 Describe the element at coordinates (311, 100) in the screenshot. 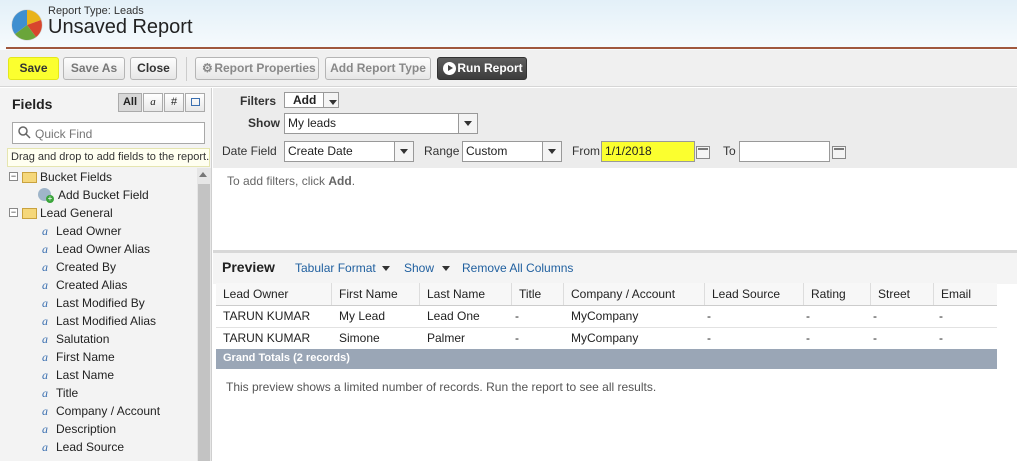

I see `add-filter-dropdown: Add` at that location.